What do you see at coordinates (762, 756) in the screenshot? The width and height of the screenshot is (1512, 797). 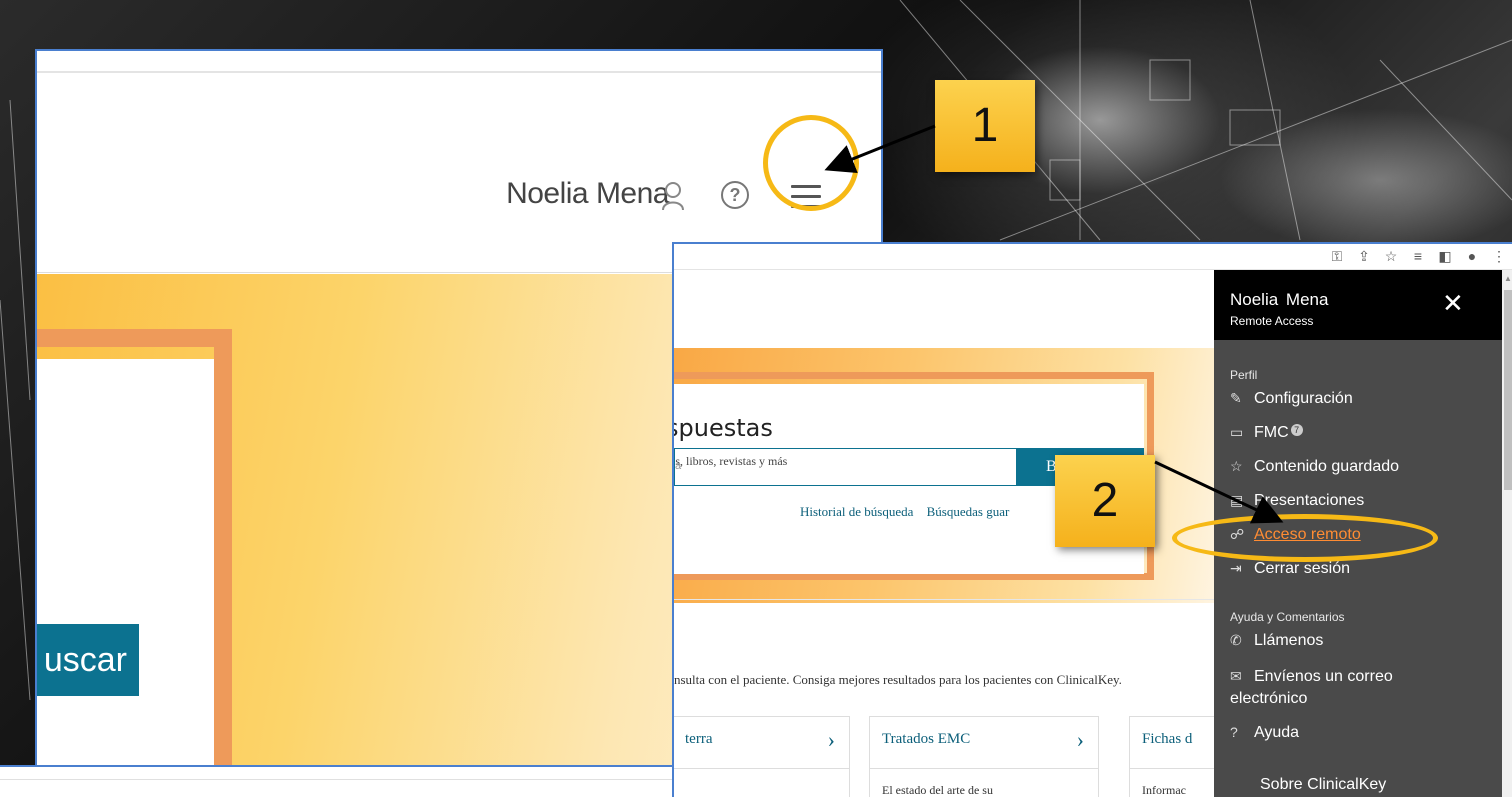 I see `content-tile: terra ›` at bounding box center [762, 756].